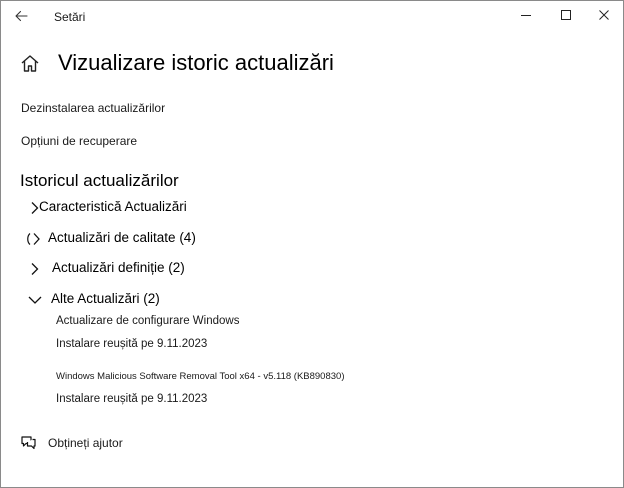 The height and width of the screenshot is (488, 624). I want to click on group-feature-updates: Caracteristică Actualizări, so click(221, 207).